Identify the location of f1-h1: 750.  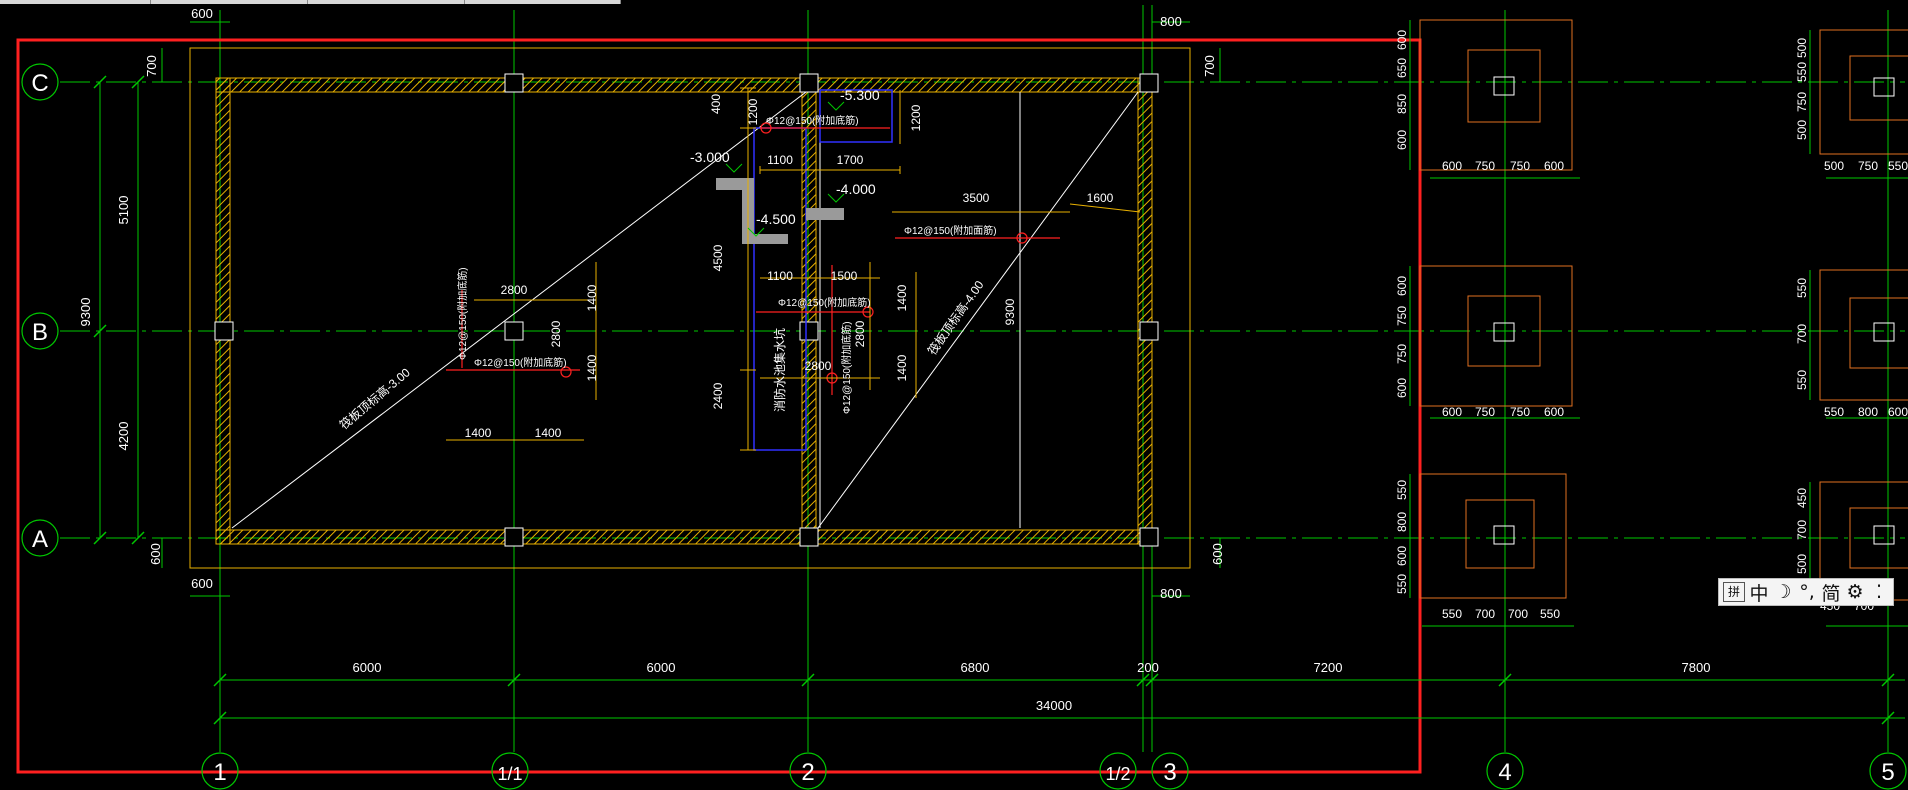
(1485, 166).